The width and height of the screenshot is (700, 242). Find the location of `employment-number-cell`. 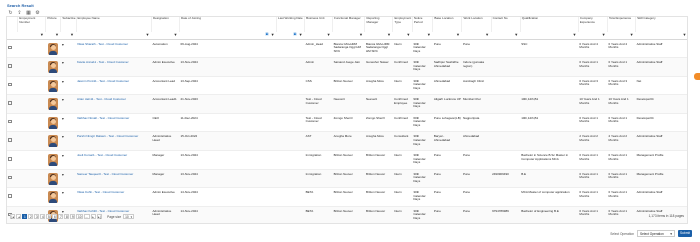

employment-number-cell is located at coordinates (31, 67).